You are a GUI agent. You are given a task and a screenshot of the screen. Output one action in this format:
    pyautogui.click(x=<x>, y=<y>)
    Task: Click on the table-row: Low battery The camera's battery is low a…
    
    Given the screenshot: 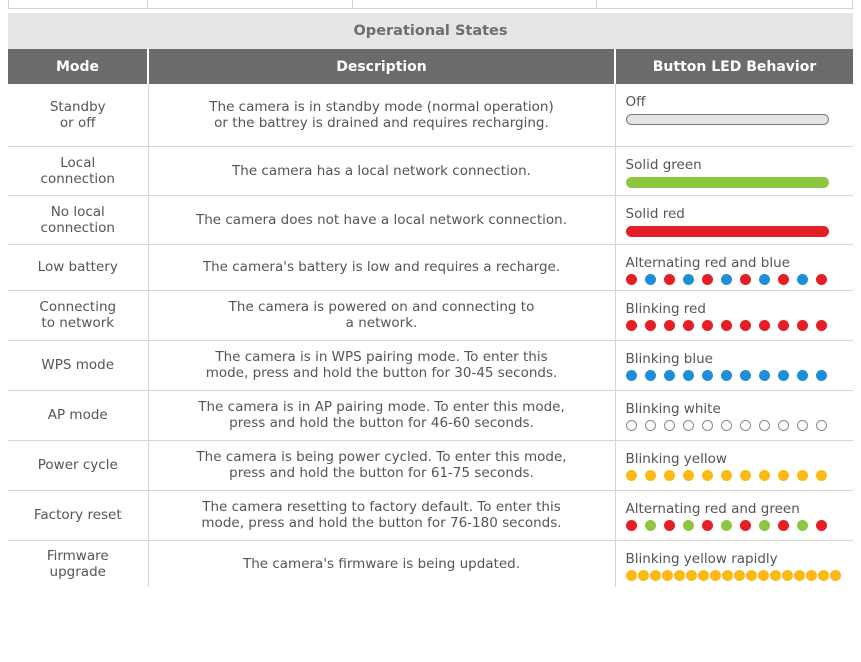 What is the action you would take?
    pyautogui.click(x=431, y=267)
    